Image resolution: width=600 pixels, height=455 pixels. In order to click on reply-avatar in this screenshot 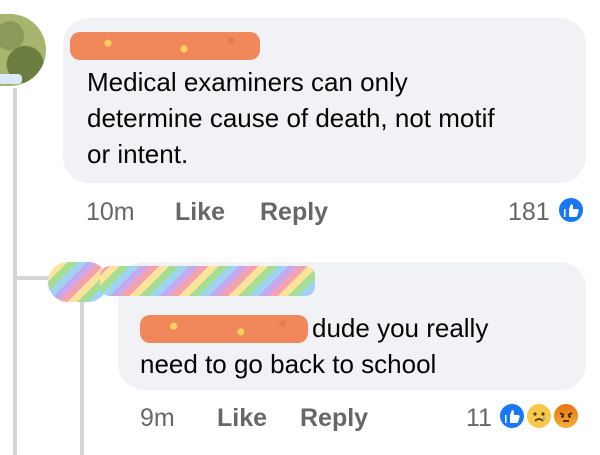, I will do `click(78, 282)`.